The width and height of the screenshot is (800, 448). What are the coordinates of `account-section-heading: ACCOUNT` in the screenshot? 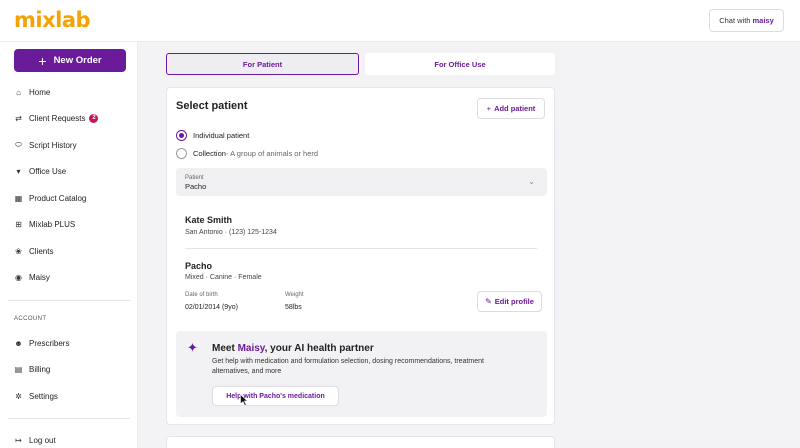 It's located at (30, 319).